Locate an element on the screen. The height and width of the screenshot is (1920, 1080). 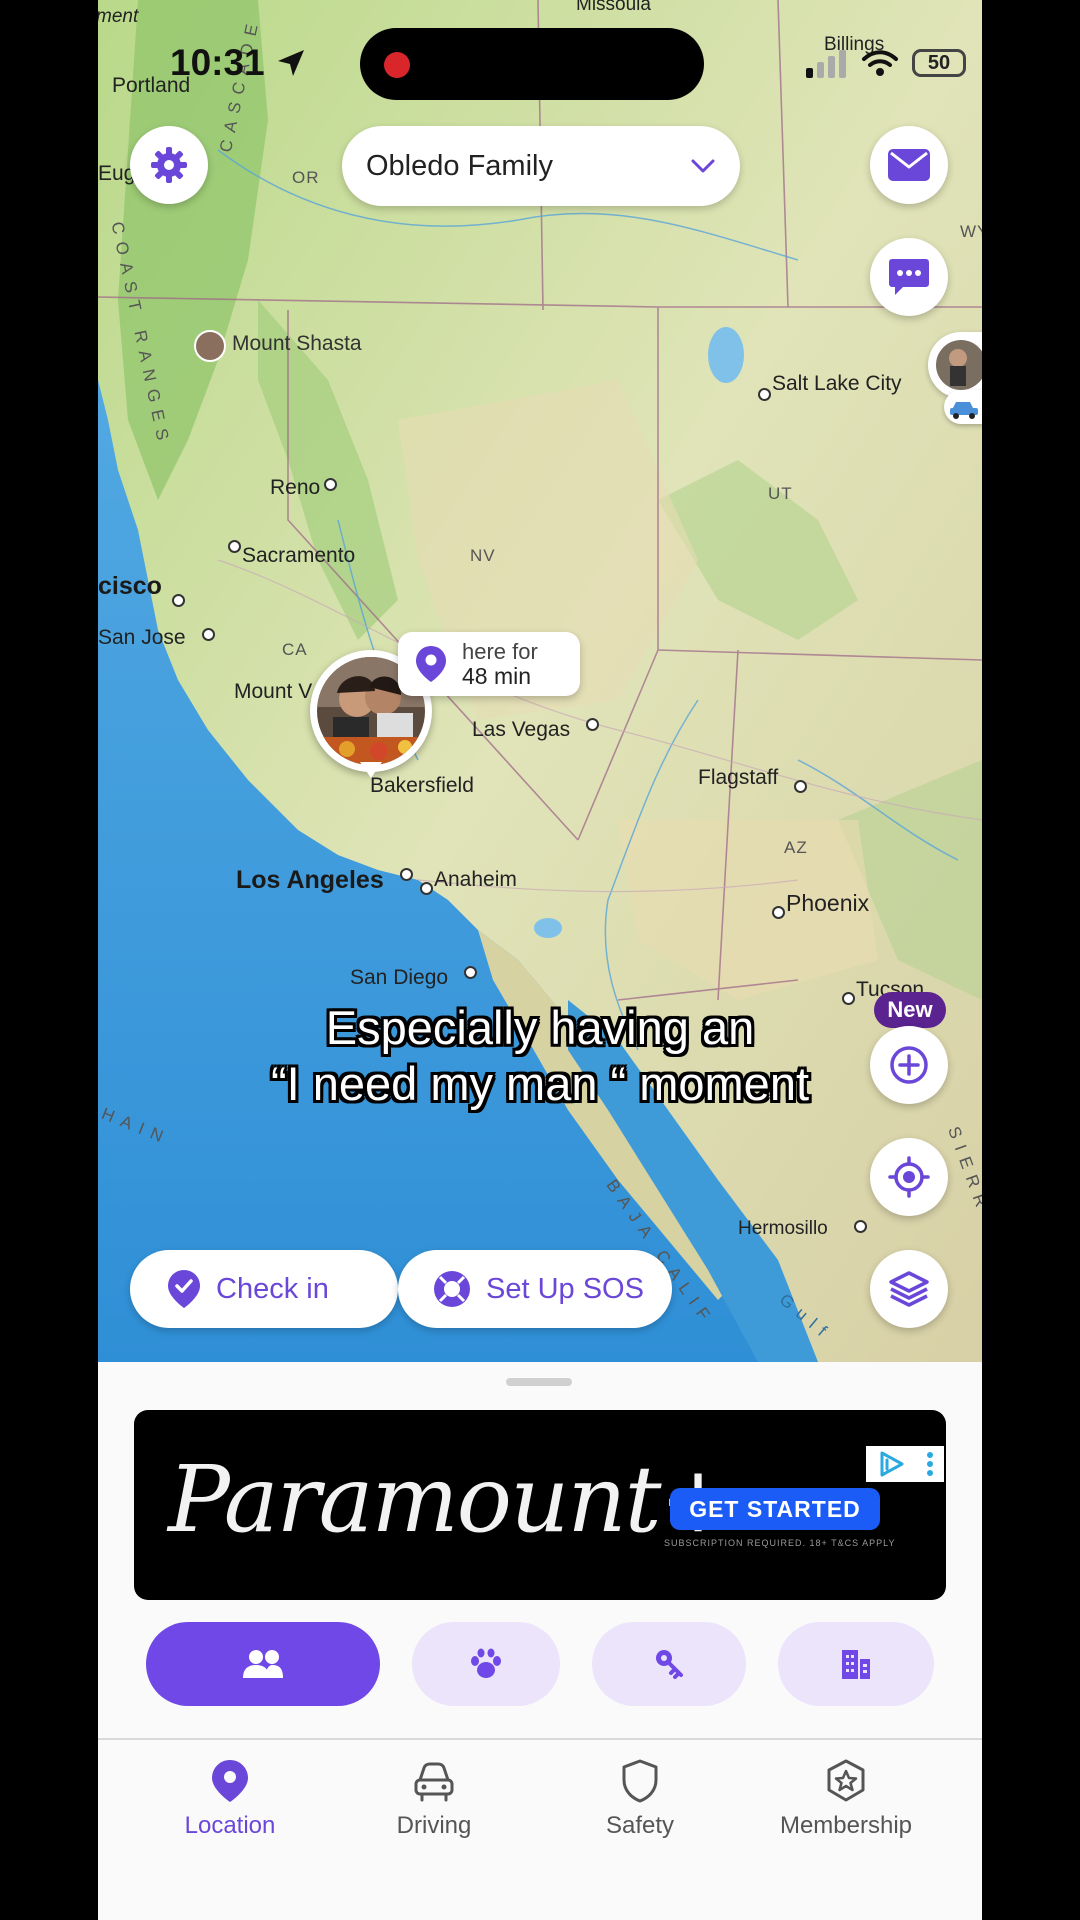
map-label-phoenix: Phoenix is located at coordinates (828, 903).